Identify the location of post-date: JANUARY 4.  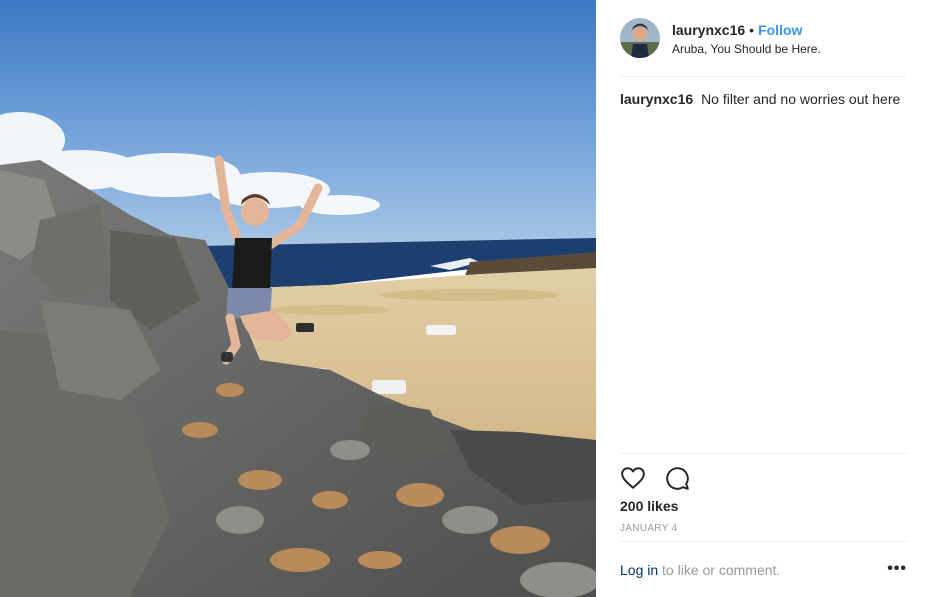
(648, 528).